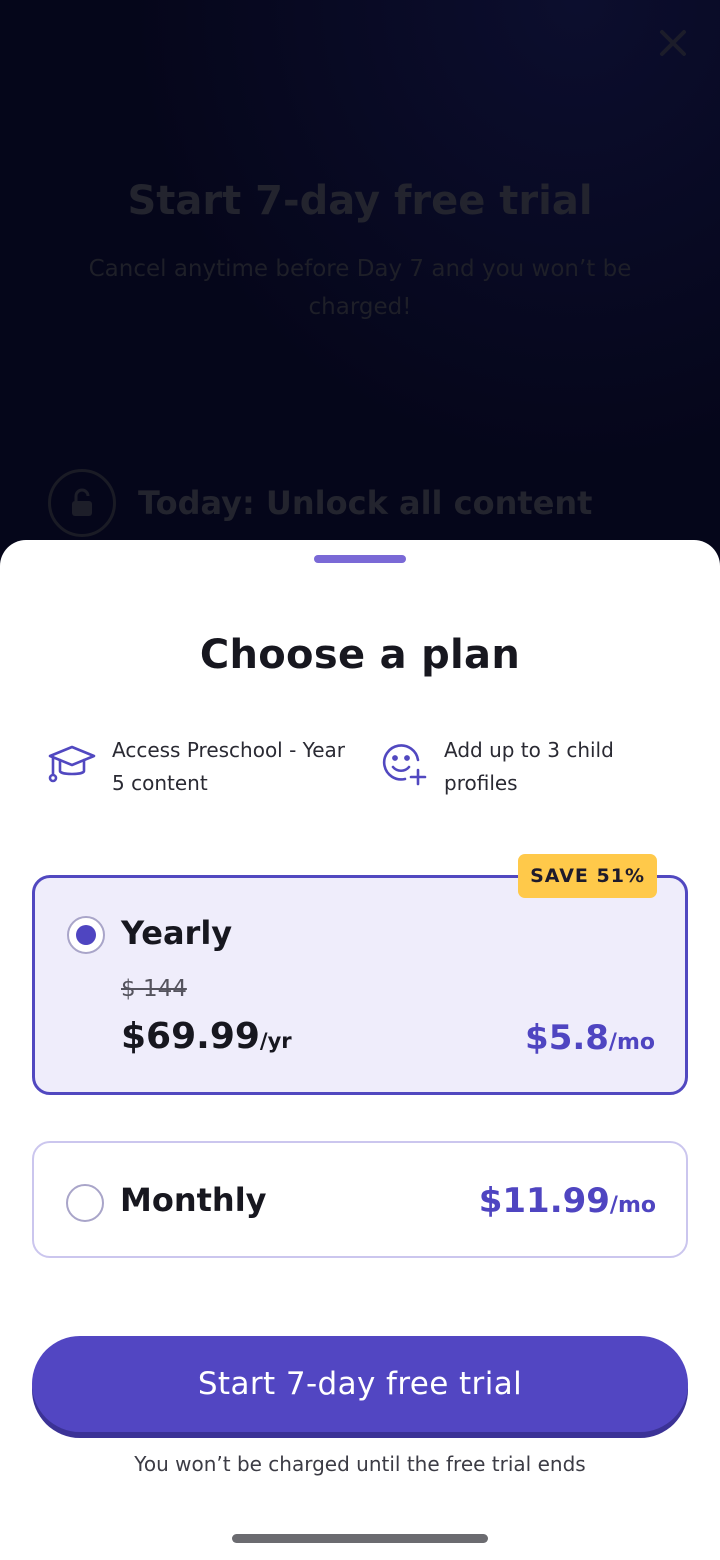 The height and width of the screenshot is (1560, 720). I want to click on feature-text: Access Preschool - Year 5 content, so click(229, 766).